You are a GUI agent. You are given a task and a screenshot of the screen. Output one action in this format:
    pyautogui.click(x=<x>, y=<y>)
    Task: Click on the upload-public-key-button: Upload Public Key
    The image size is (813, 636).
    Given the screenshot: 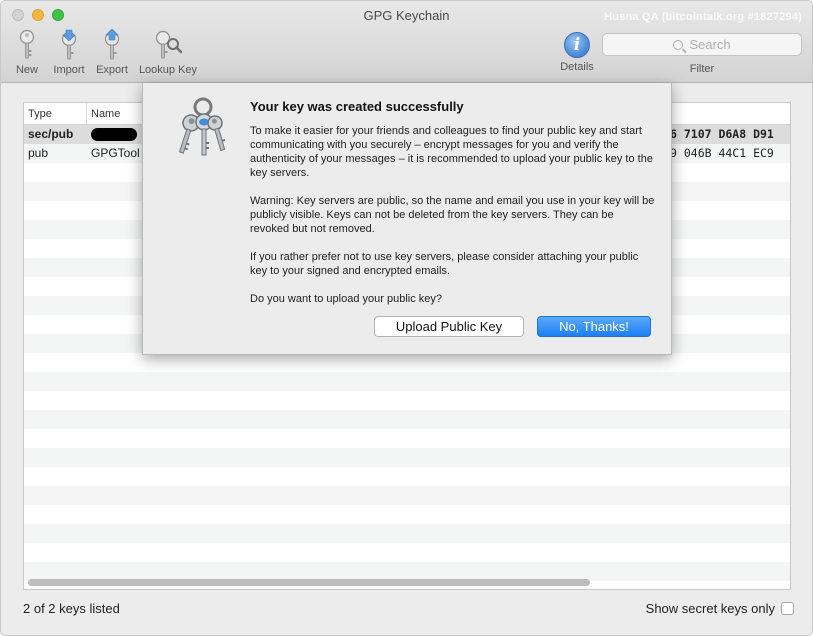 What is the action you would take?
    pyautogui.click(x=449, y=326)
    